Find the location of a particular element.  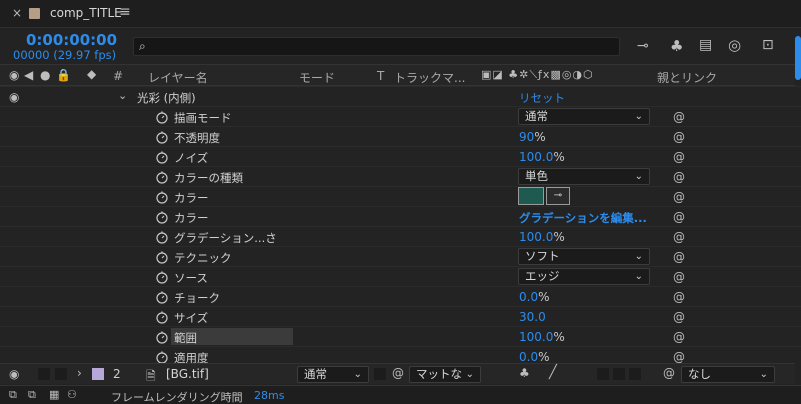

timecode-display: 0:00:00:00 is located at coordinates (71, 40).